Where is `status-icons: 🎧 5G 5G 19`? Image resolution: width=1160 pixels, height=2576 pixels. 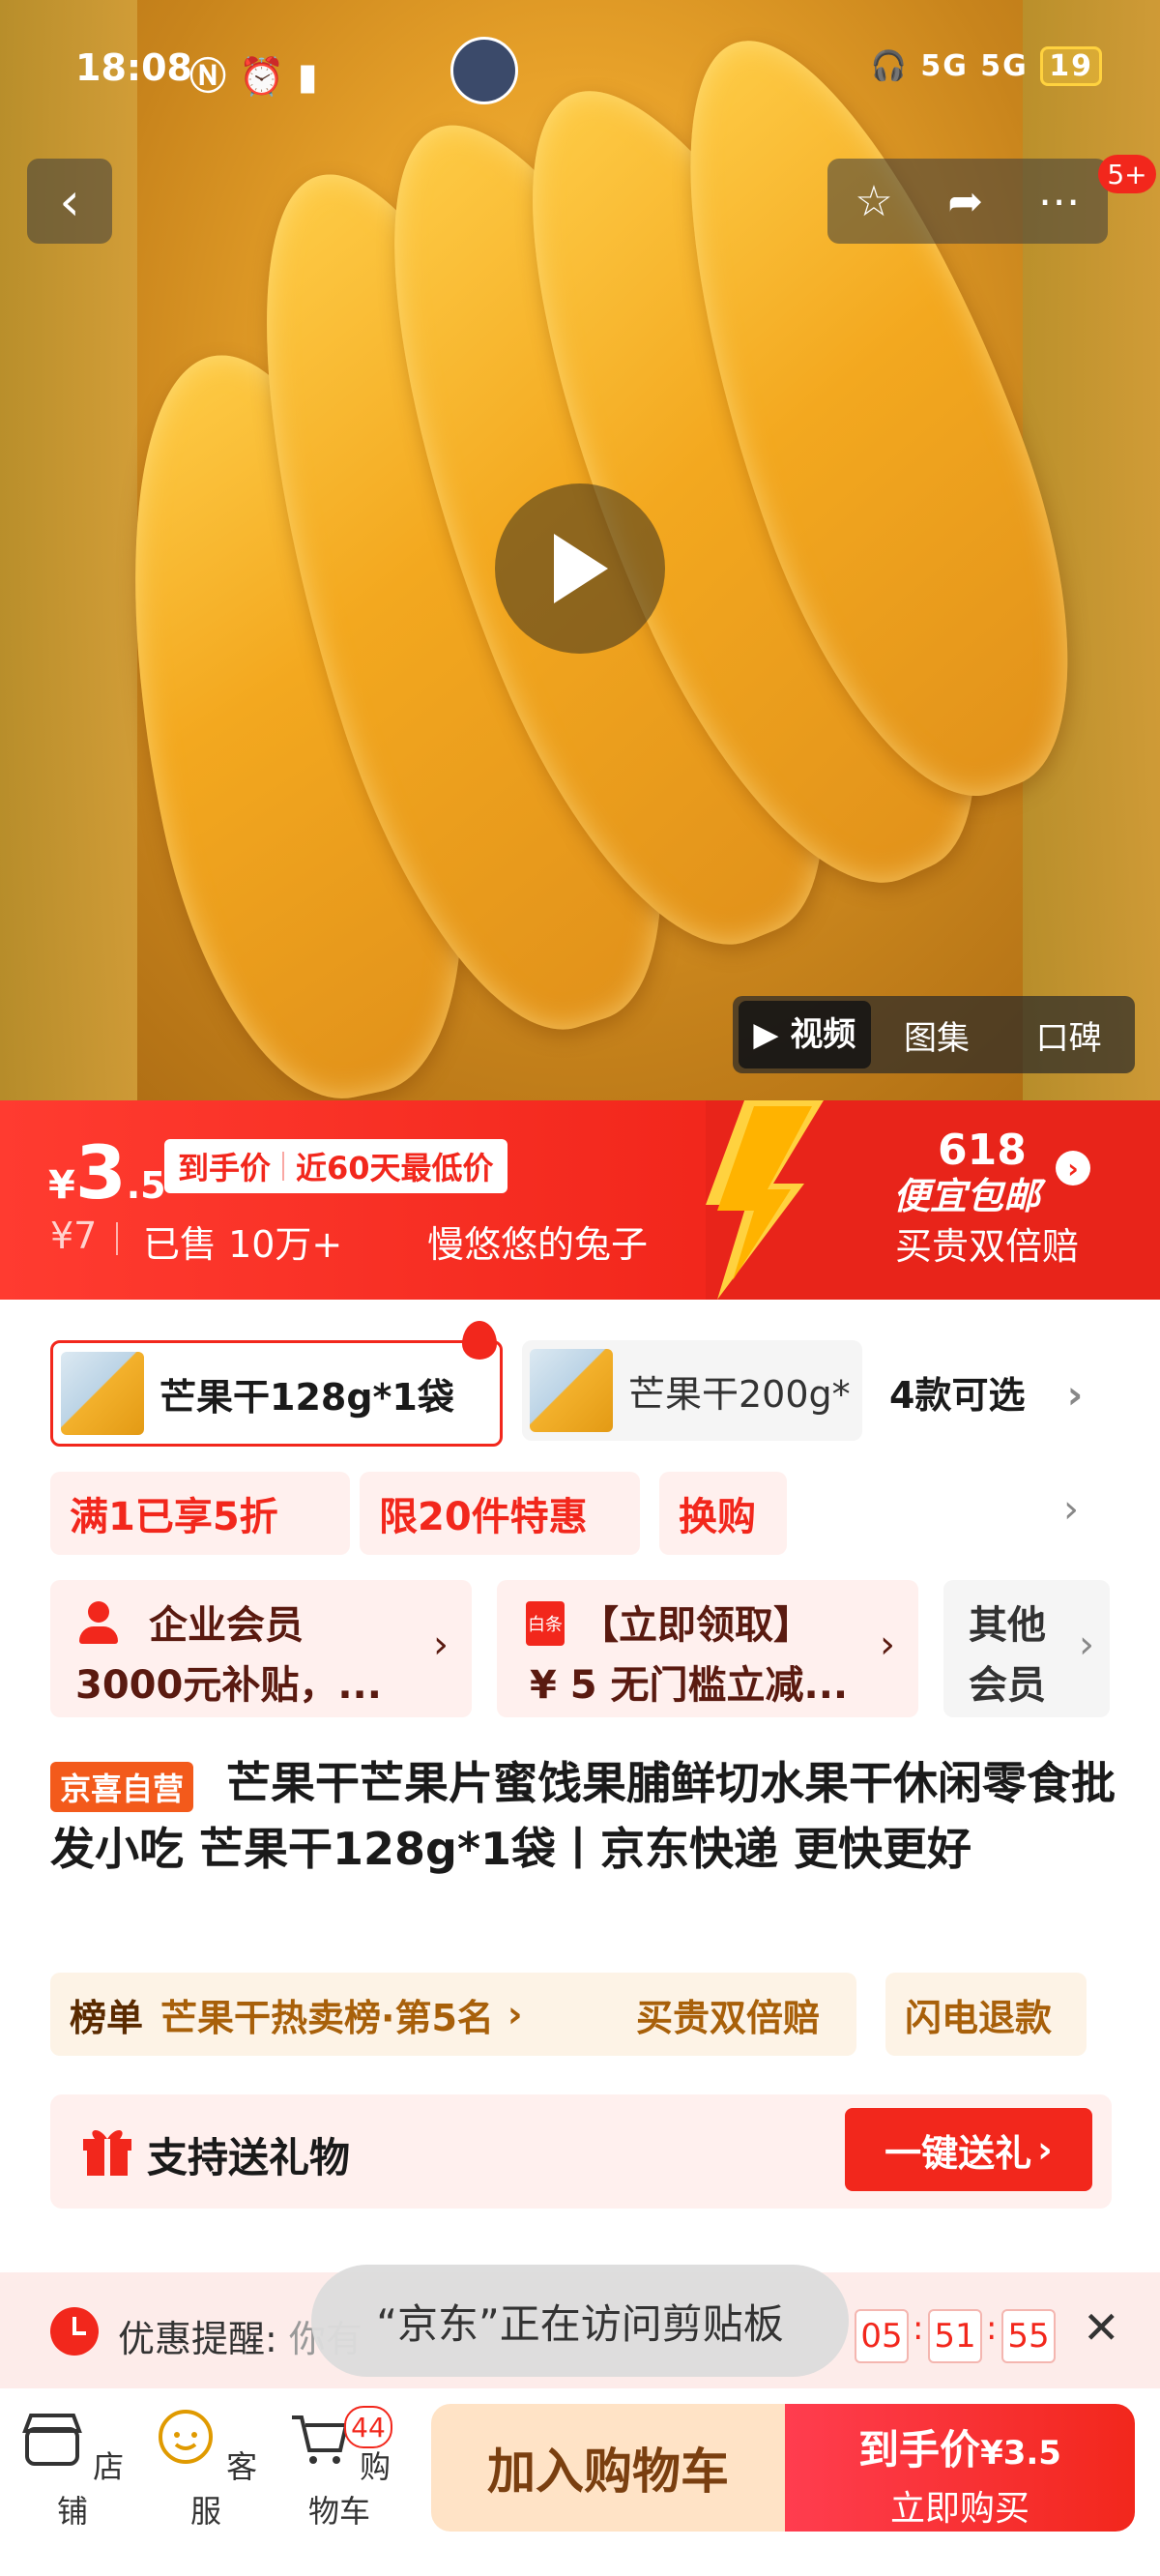 status-icons: 🎧 5G 5G 19 is located at coordinates (987, 66).